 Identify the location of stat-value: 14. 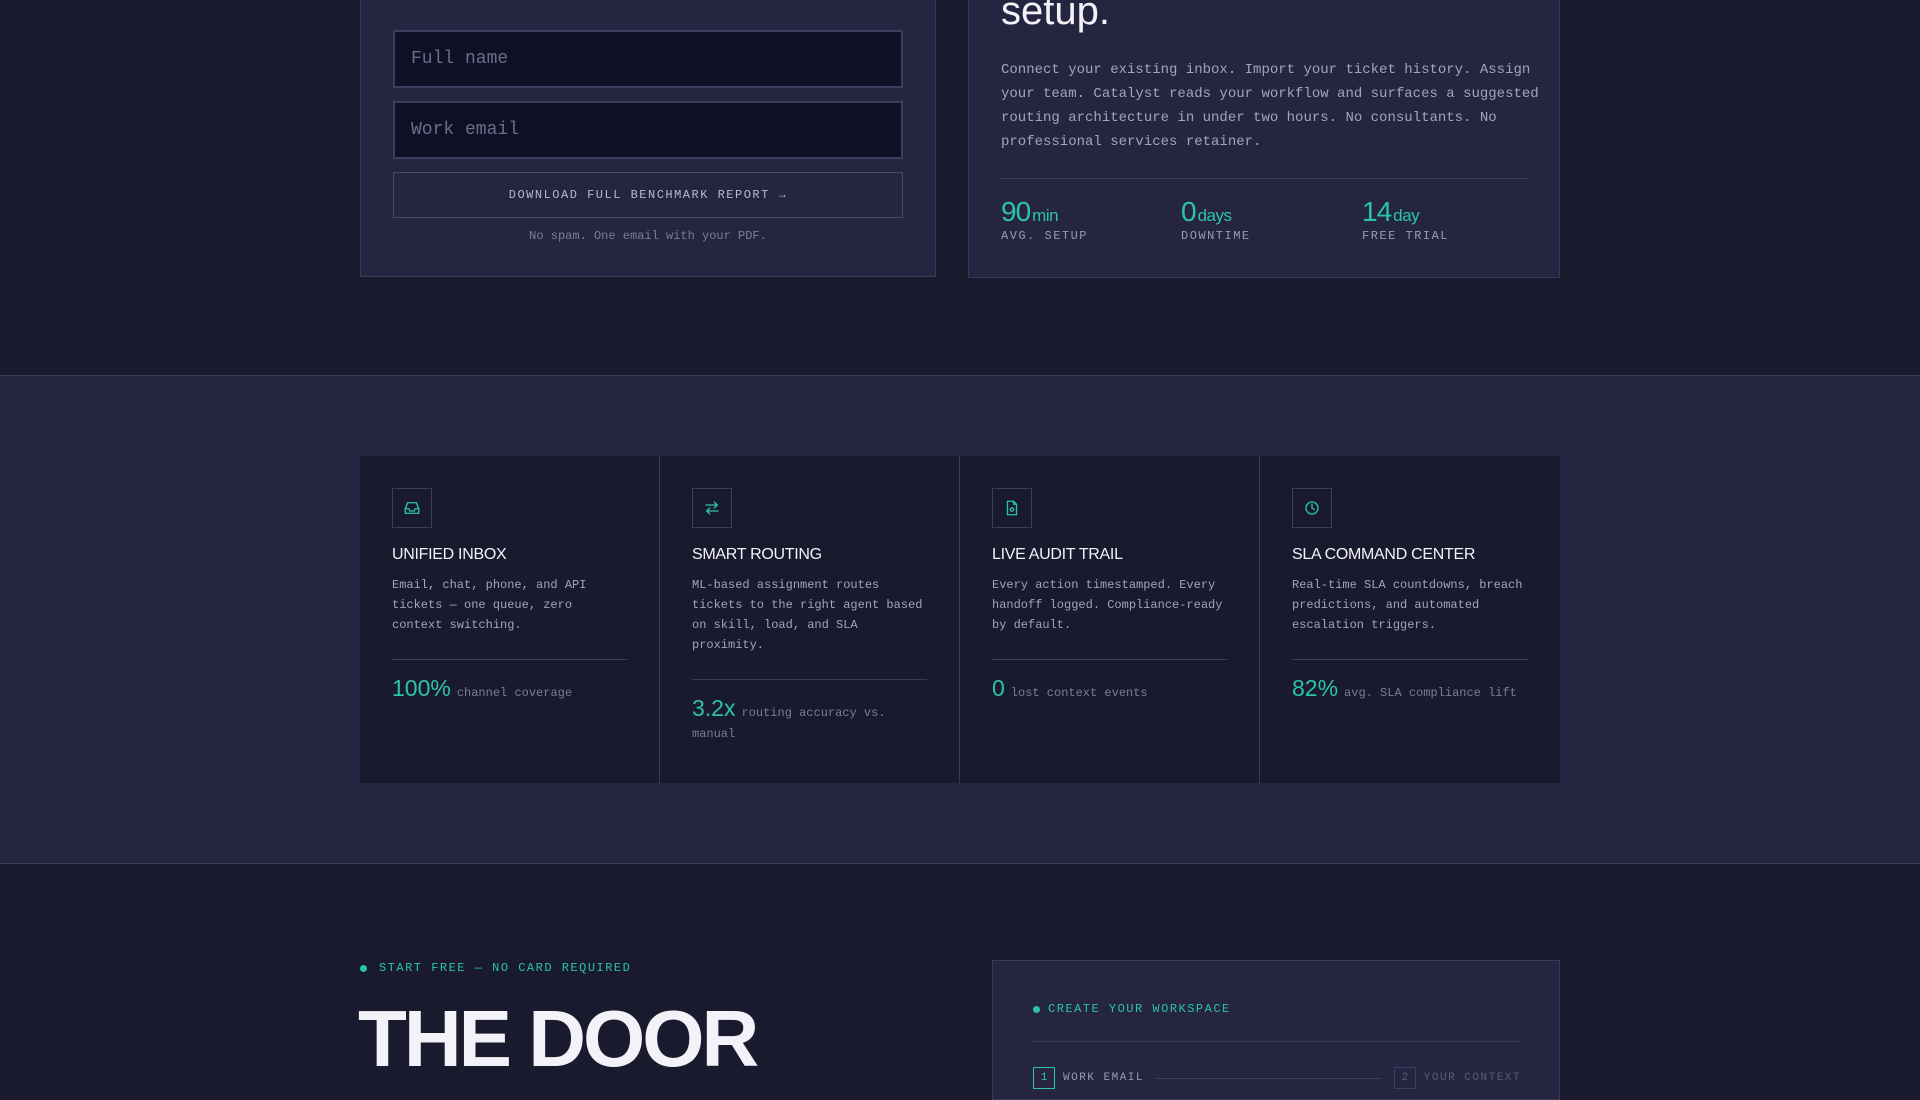
(1377, 211).